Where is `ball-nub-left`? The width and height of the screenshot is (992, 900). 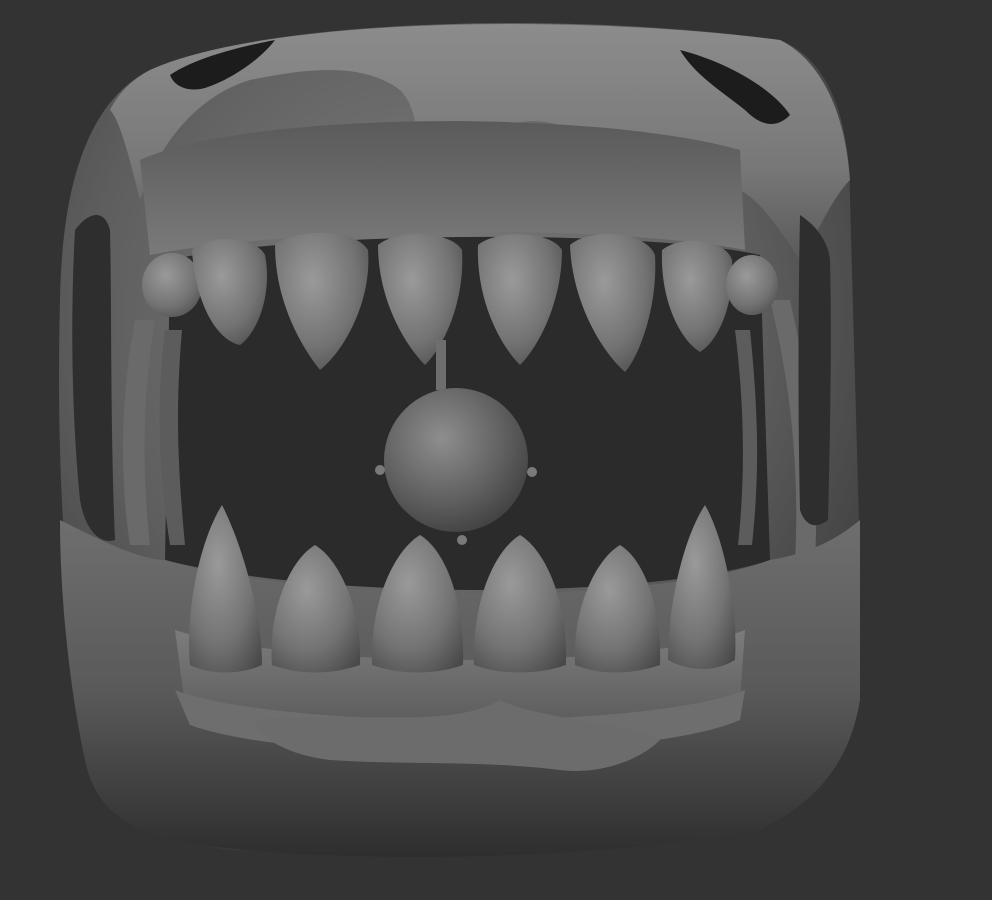
ball-nub-left is located at coordinates (380, 470).